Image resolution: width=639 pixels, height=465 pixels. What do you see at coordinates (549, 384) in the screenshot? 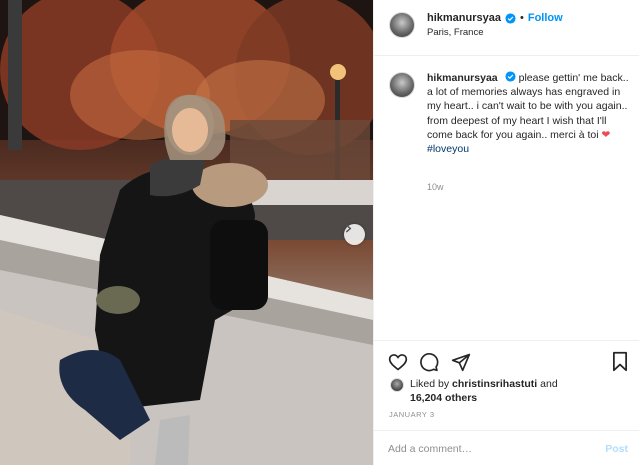
I see `likes-and: and` at bounding box center [549, 384].